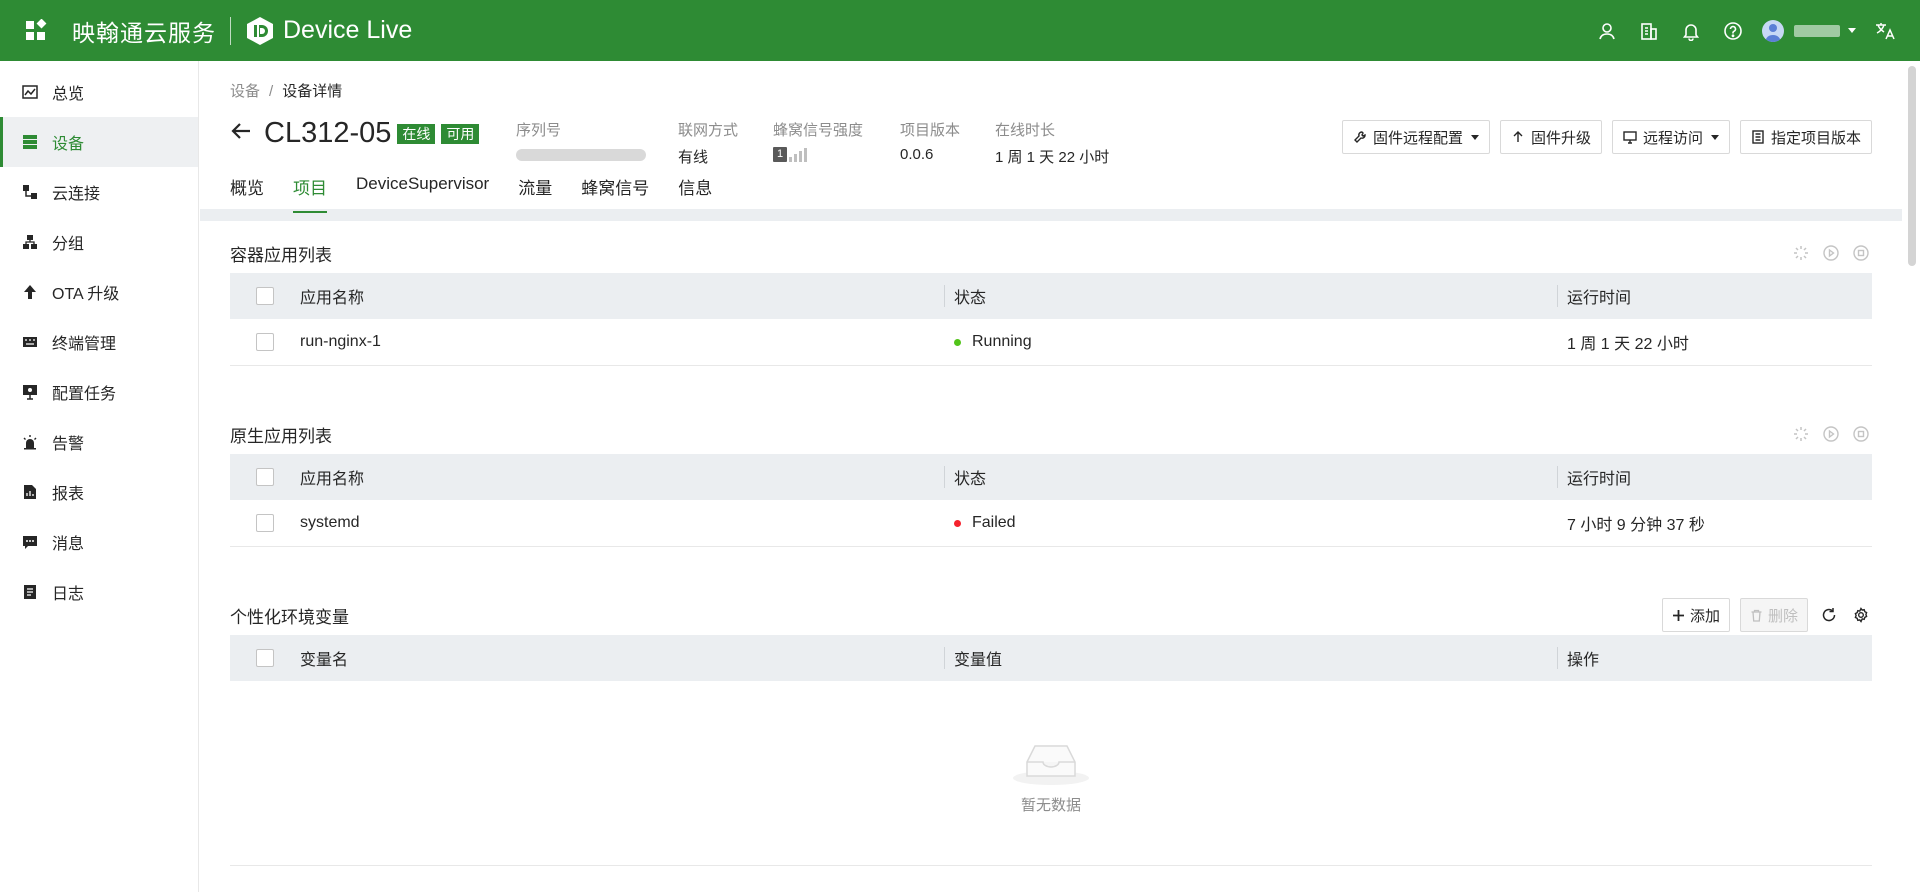 This screenshot has height=892, width=1920. What do you see at coordinates (930, 130) in the screenshot?
I see `version-label: 项目版本` at bounding box center [930, 130].